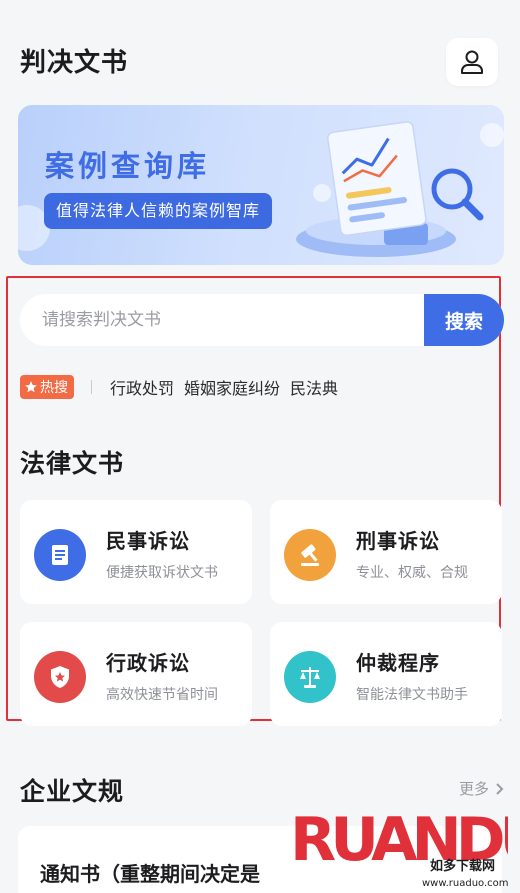 This screenshot has height=893, width=520. What do you see at coordinates (232, 387) in the screenshot?
I see `hot-tag: 婚姻家庭纠纷` at bounding box center [232, 387].